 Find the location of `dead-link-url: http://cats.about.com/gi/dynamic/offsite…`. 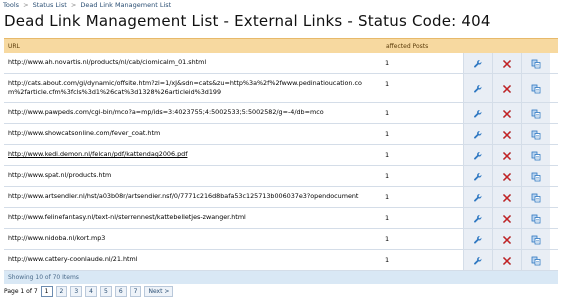

dead-link-url: http://cats.about.com/gi/dynamic/offsite… is located at coordinates (185, 87).